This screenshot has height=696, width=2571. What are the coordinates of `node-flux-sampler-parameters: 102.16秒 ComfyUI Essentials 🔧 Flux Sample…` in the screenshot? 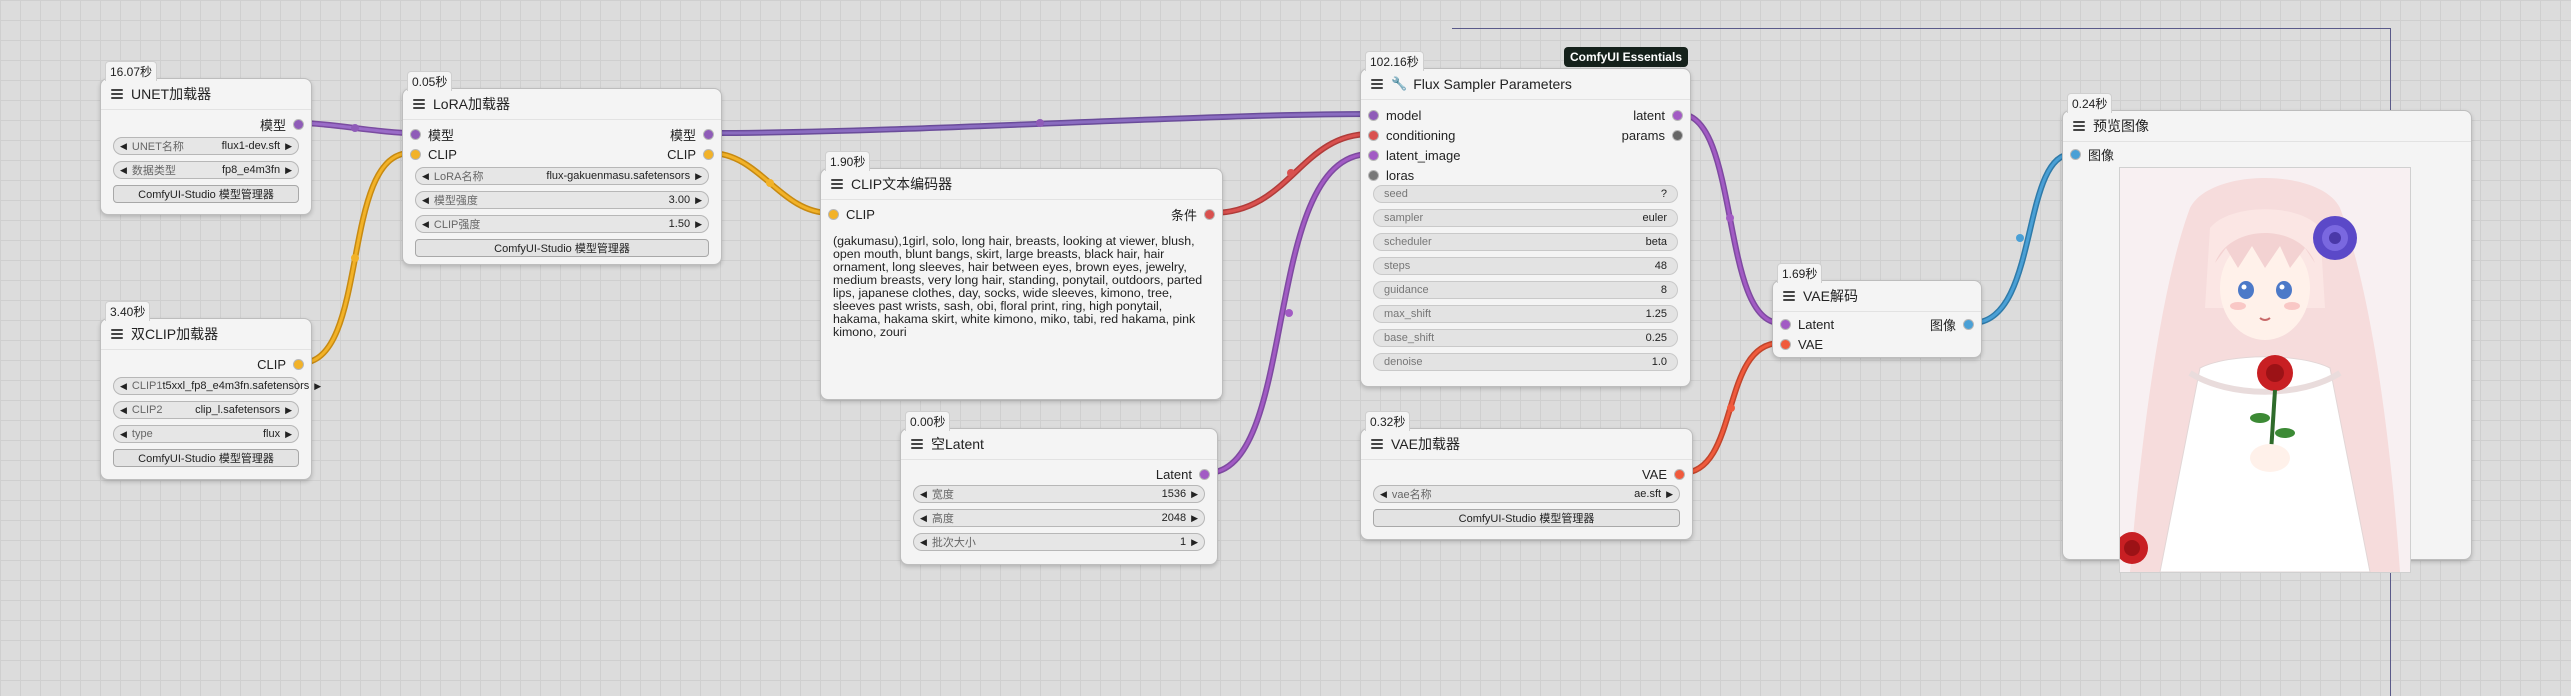 It's located at (1525, 217).